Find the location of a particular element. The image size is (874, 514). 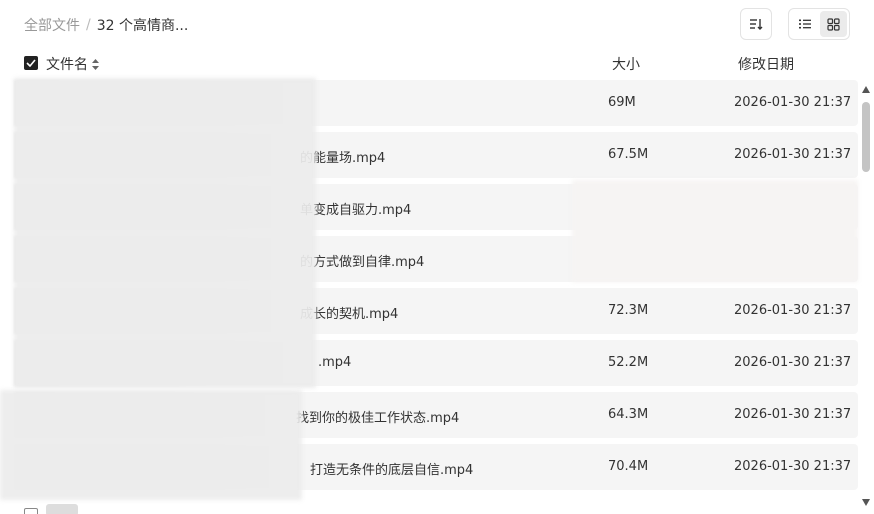

scroll-down-arrow-icon is located at coordinates (866, 502).